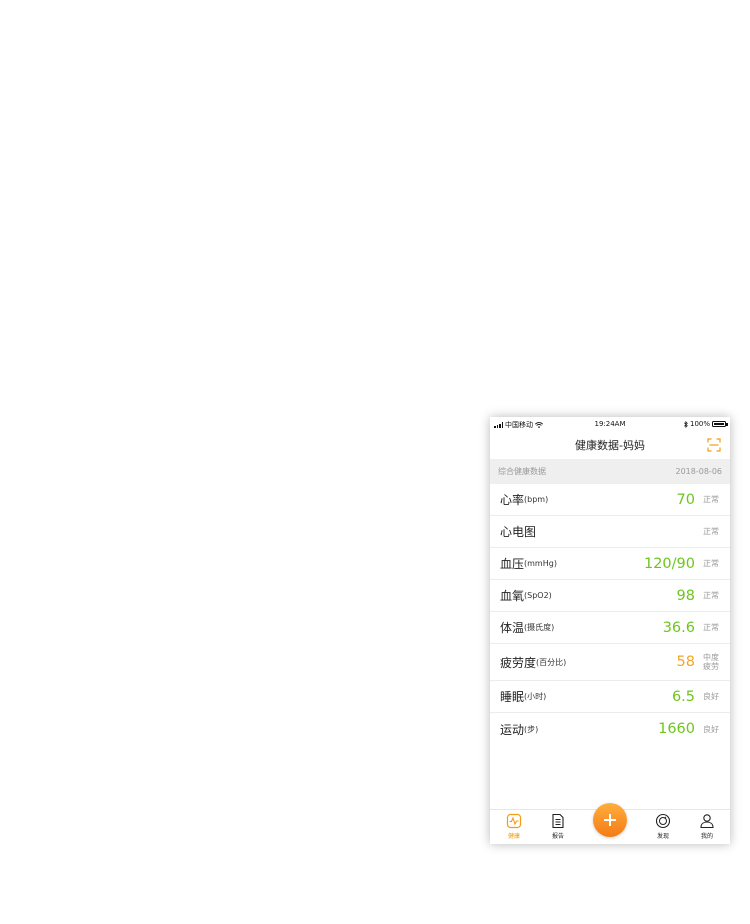  I want to click on metric-unit: (百分比), so click(551, 662).